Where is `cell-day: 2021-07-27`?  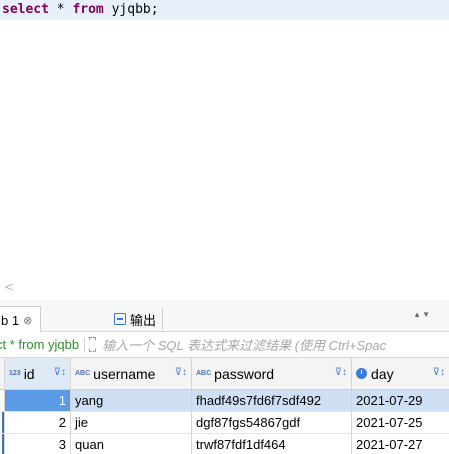 cell-day: 2021-07-27 is located at coordinates (400, 444).